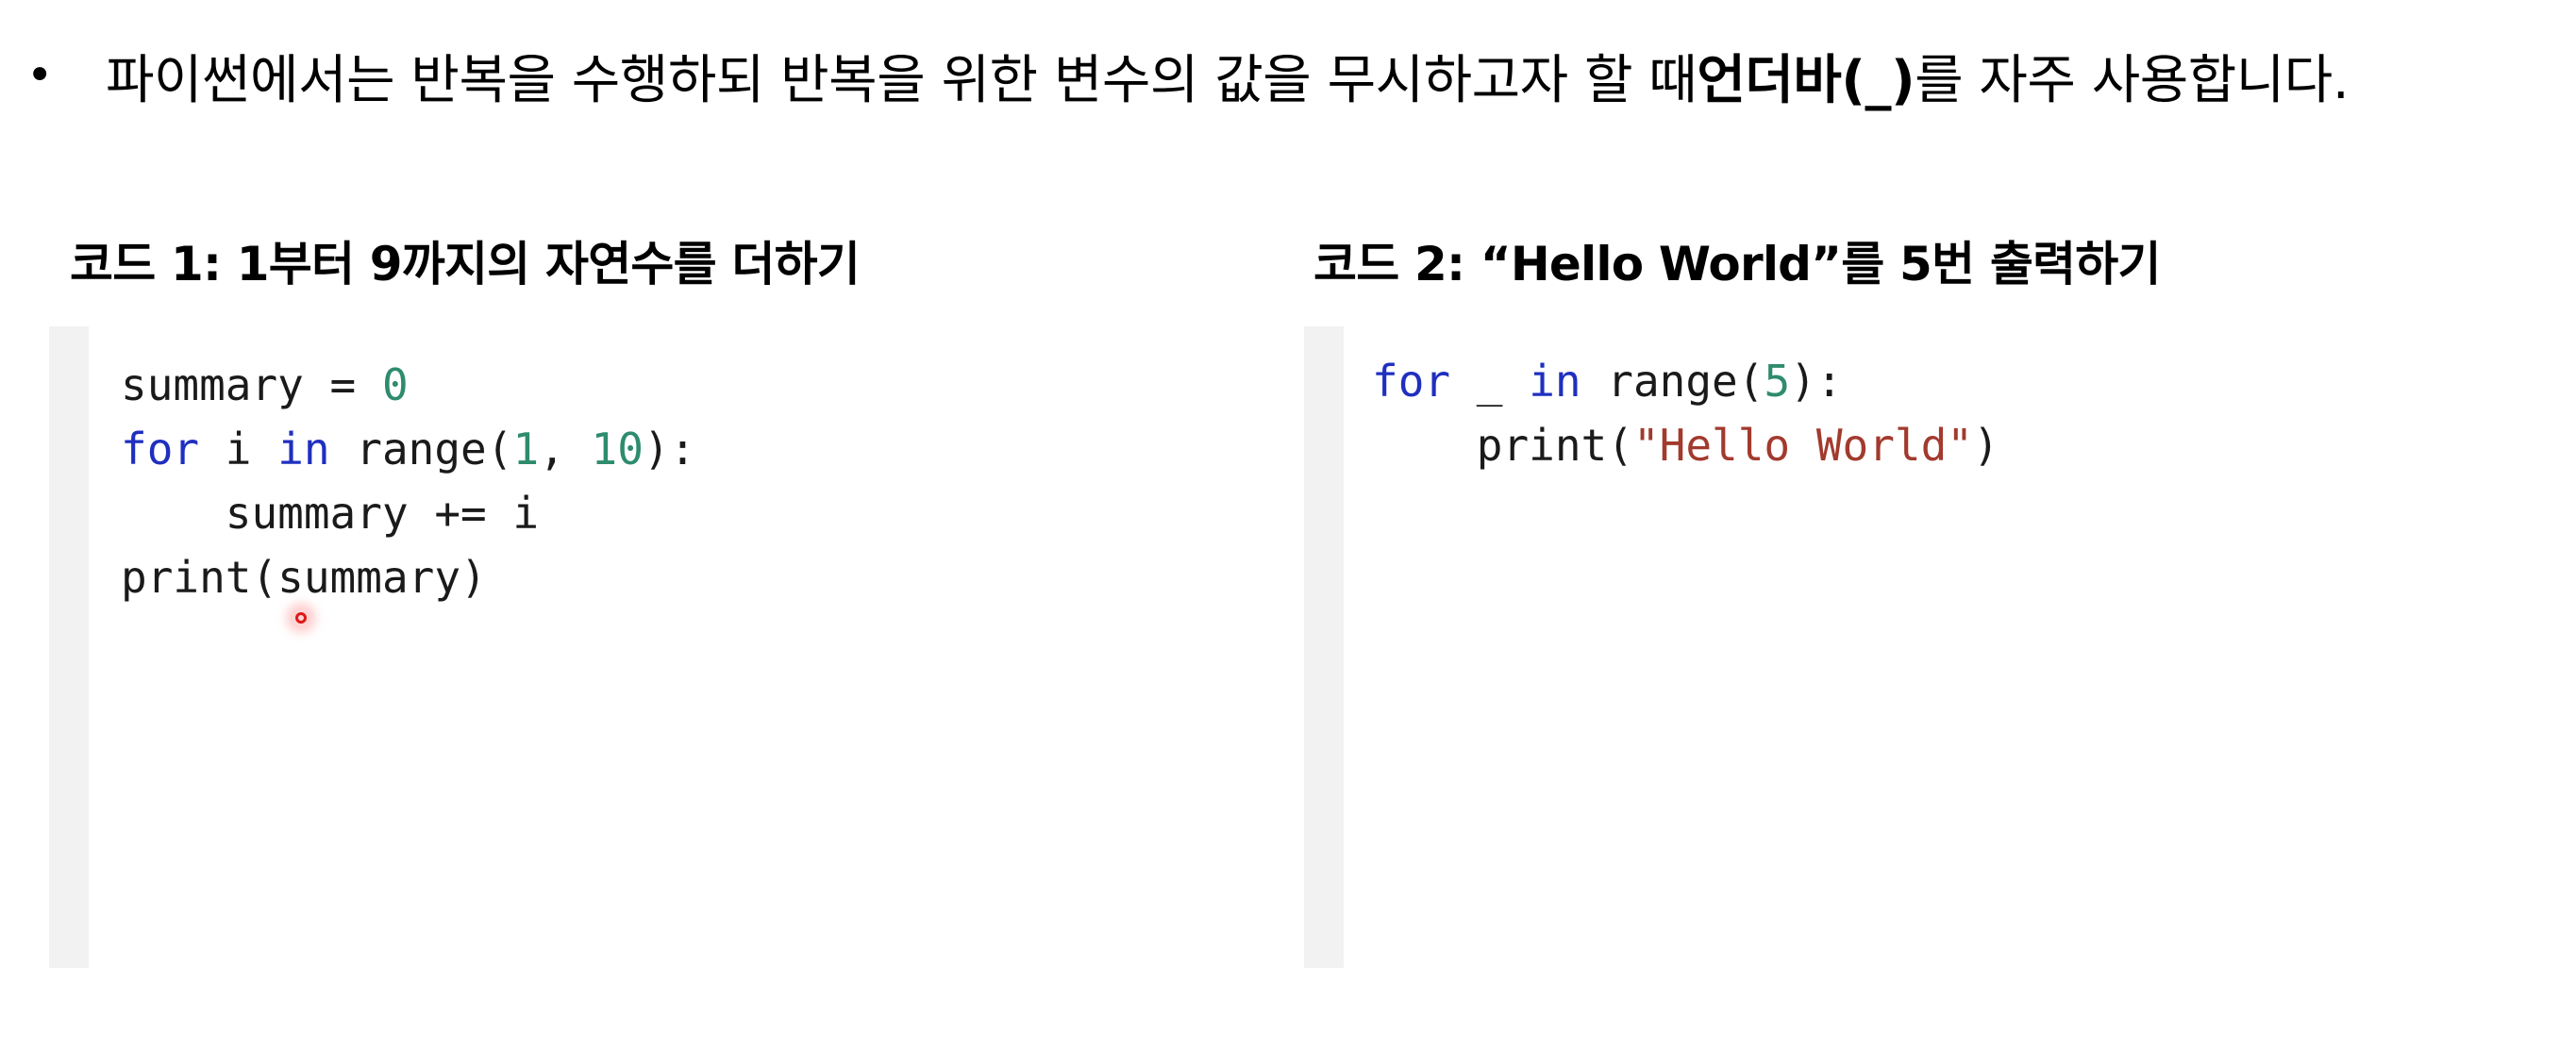  What do you see at coordinates (1737, 264) in the screenshot?
I see `code2-title: 코드 2: “Hello World”를 5번 출력하기` at bounding box center [1737, 264].